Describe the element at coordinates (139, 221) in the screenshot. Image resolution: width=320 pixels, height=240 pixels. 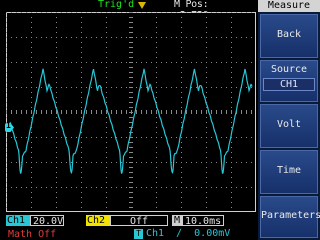
I see `ch2-state: Off` at that location.